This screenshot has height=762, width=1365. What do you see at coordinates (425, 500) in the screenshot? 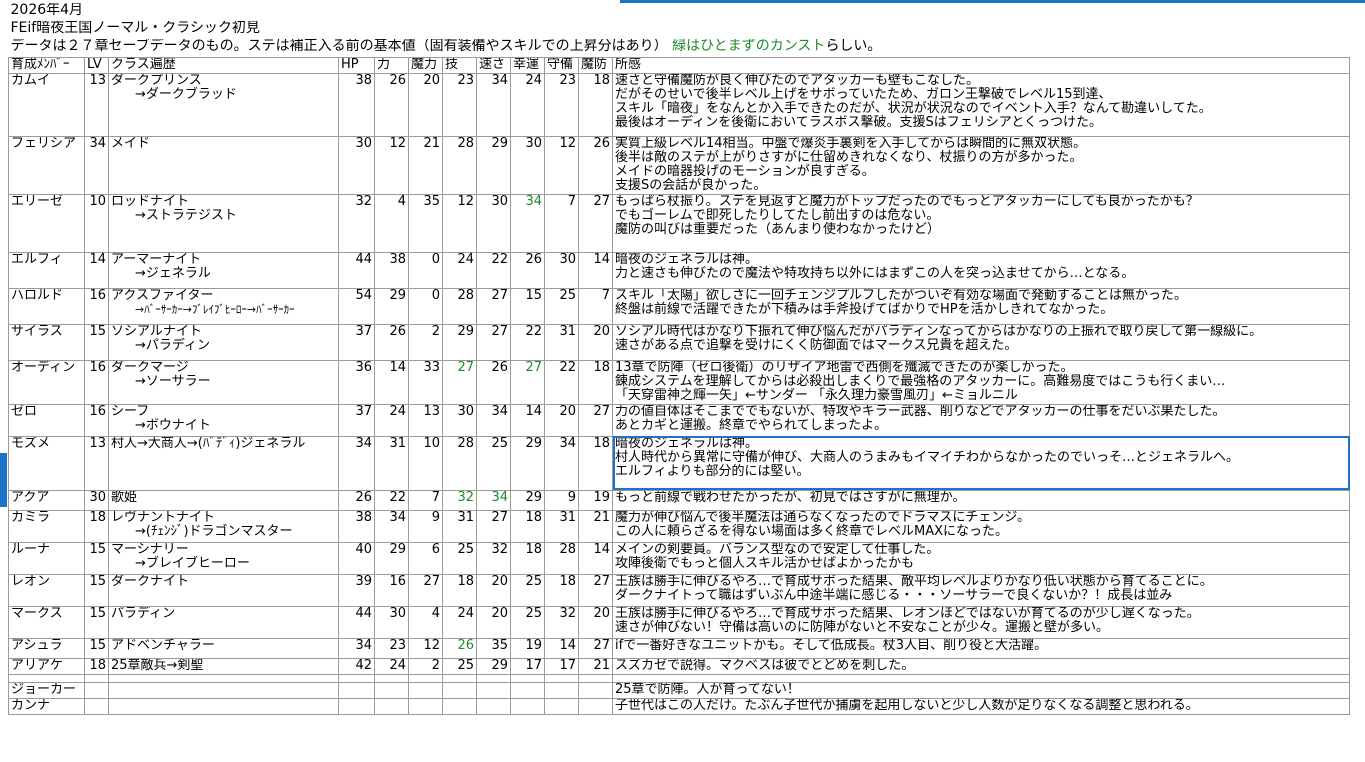
I see `stat-mag-cell: 7` at bounding box center [425, 500].